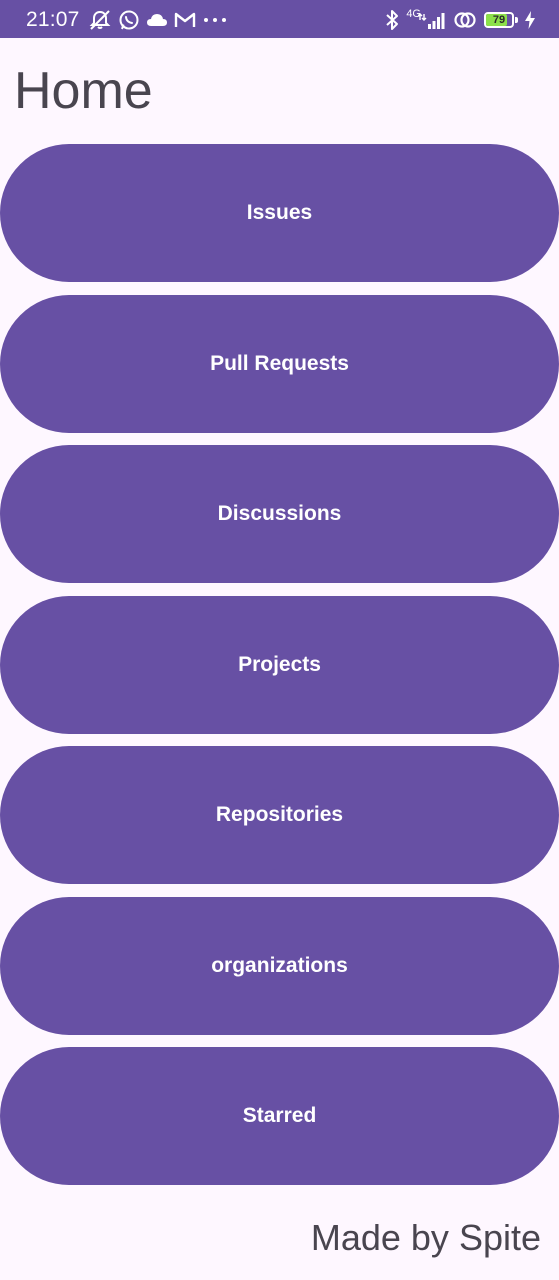 This screenshot has height=1280, width=559. What do you see at coordinates (279, 514) in the screenshot?
I see `discussions-button: Discussions` at bounding box center [279, 514].